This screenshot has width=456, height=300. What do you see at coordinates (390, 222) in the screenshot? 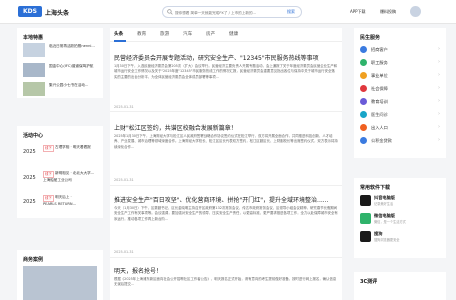
I see `app-description: 微信，是一个生活方式` at bounding box center [390, 222].